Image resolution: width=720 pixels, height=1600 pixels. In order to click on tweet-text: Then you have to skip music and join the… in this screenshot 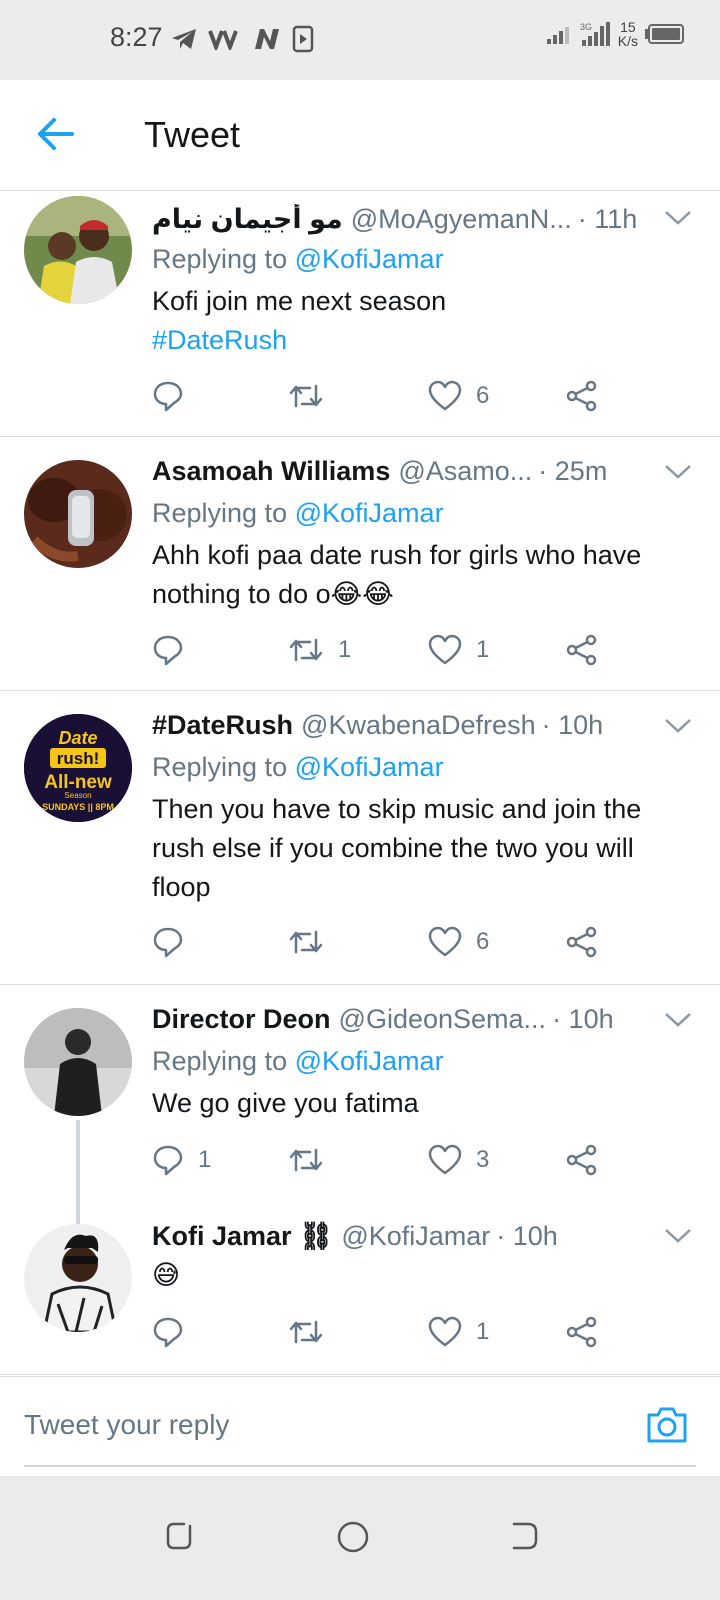, I will do `click(397, 848)`.